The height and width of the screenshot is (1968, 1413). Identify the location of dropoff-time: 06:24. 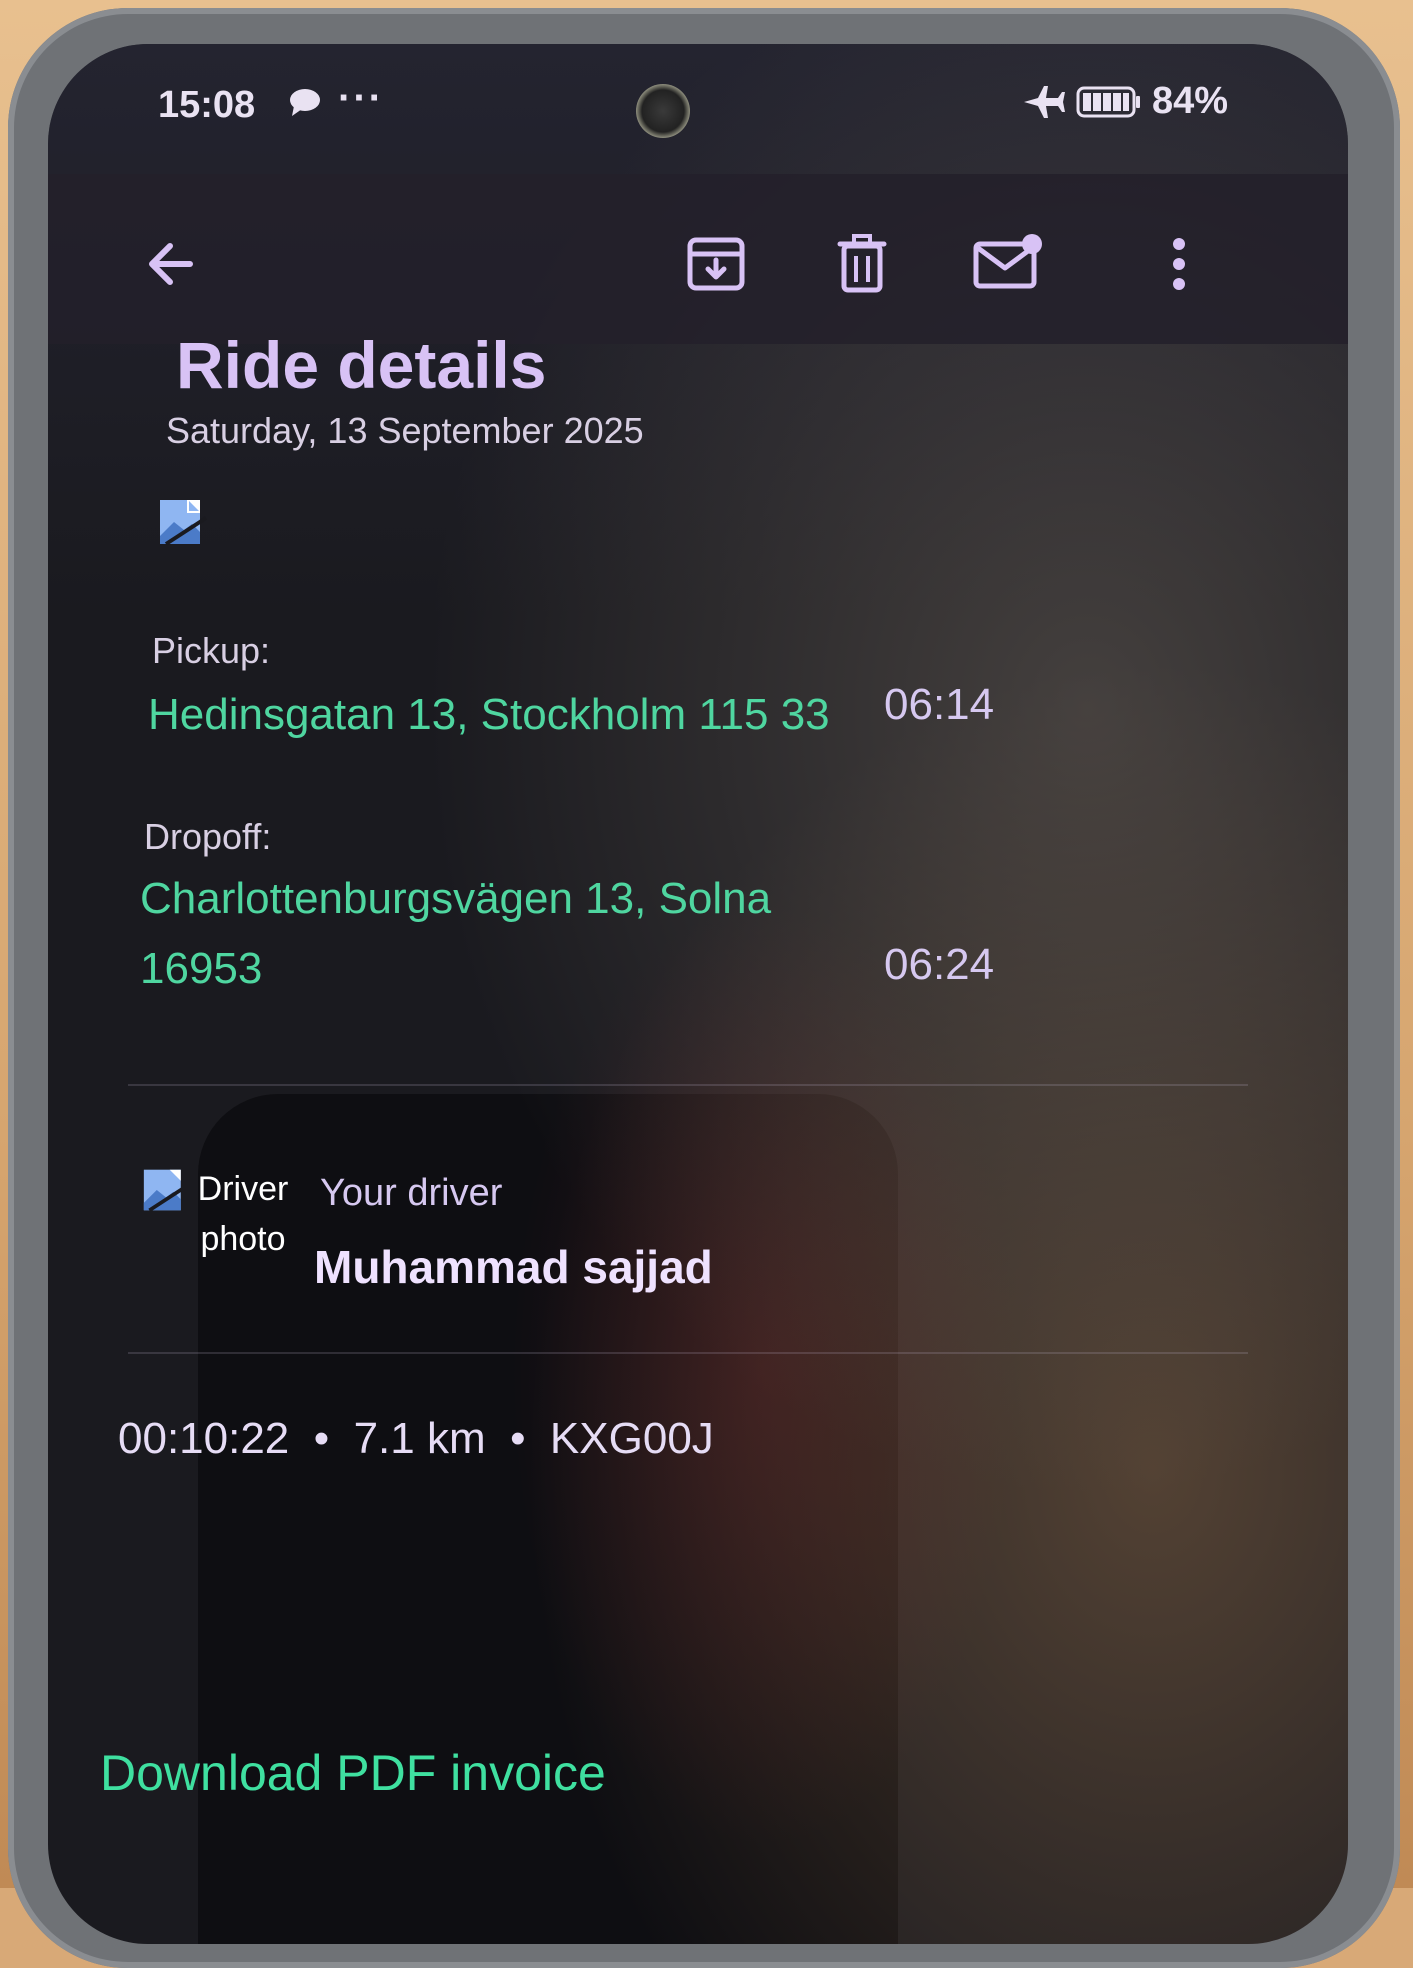
(939, 964).